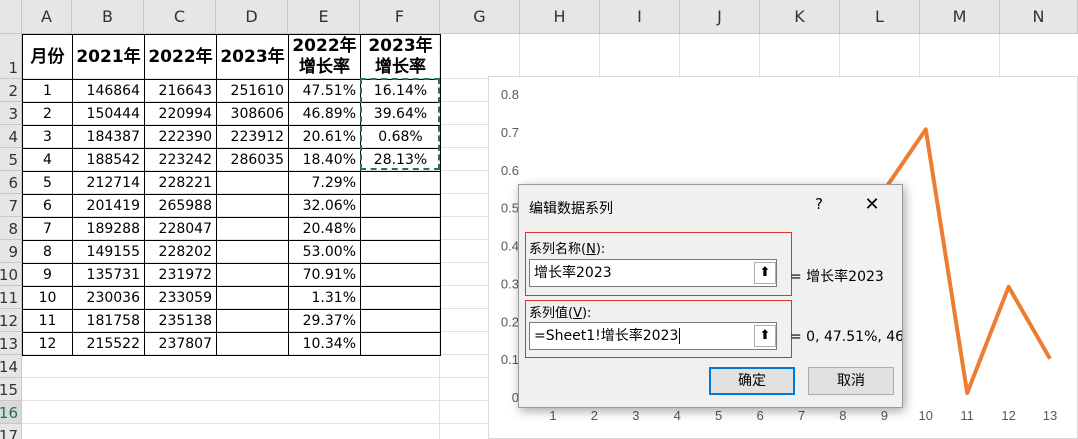 Image resolution: width=1078 pixels, height=439 pixels. I want to click on series-name-collapse-icon: ⬆, so click(765, 273).